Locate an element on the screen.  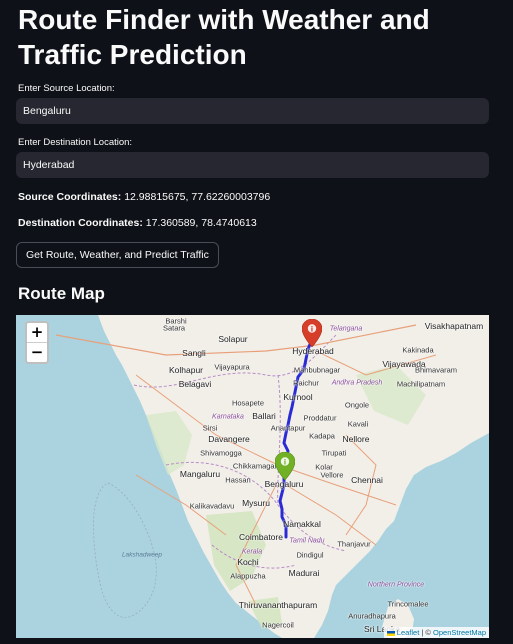
place-label: Machilipatnam is located at coordinates (421, 384).